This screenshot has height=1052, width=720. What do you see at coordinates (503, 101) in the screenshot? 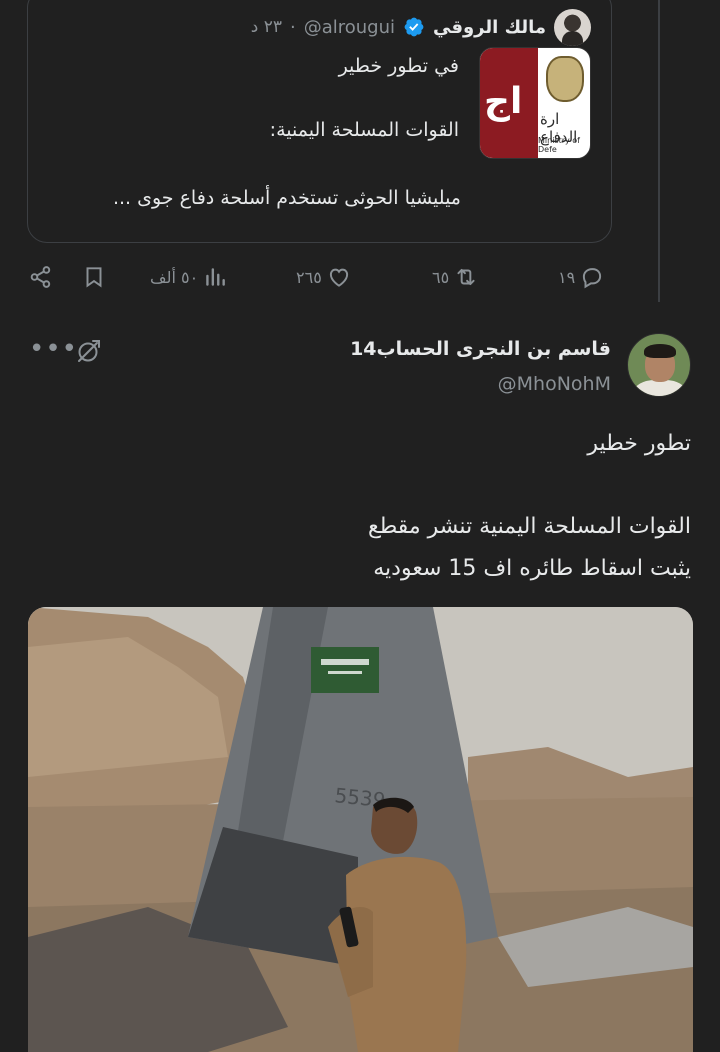
I see `thumbnail-brand-letters: اج` at bounding box center [503, 101].